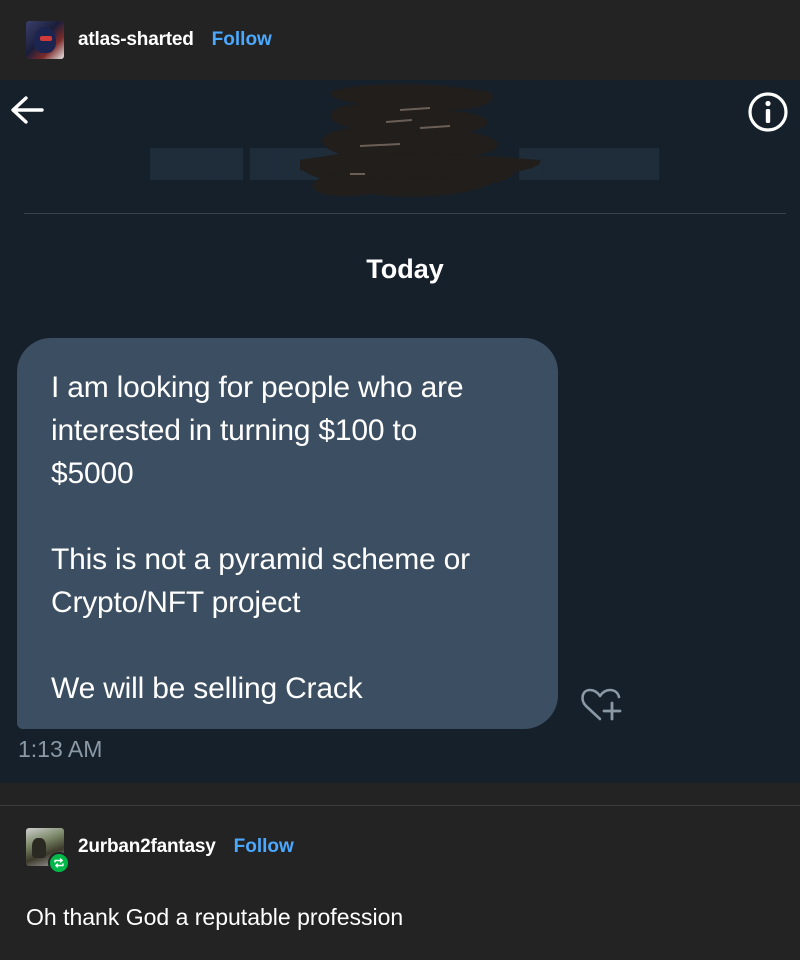 The image size is (800, 960). Describe the element at coordinates (405, 269) in the screenshot. I see `date-divider: Today` at that location.